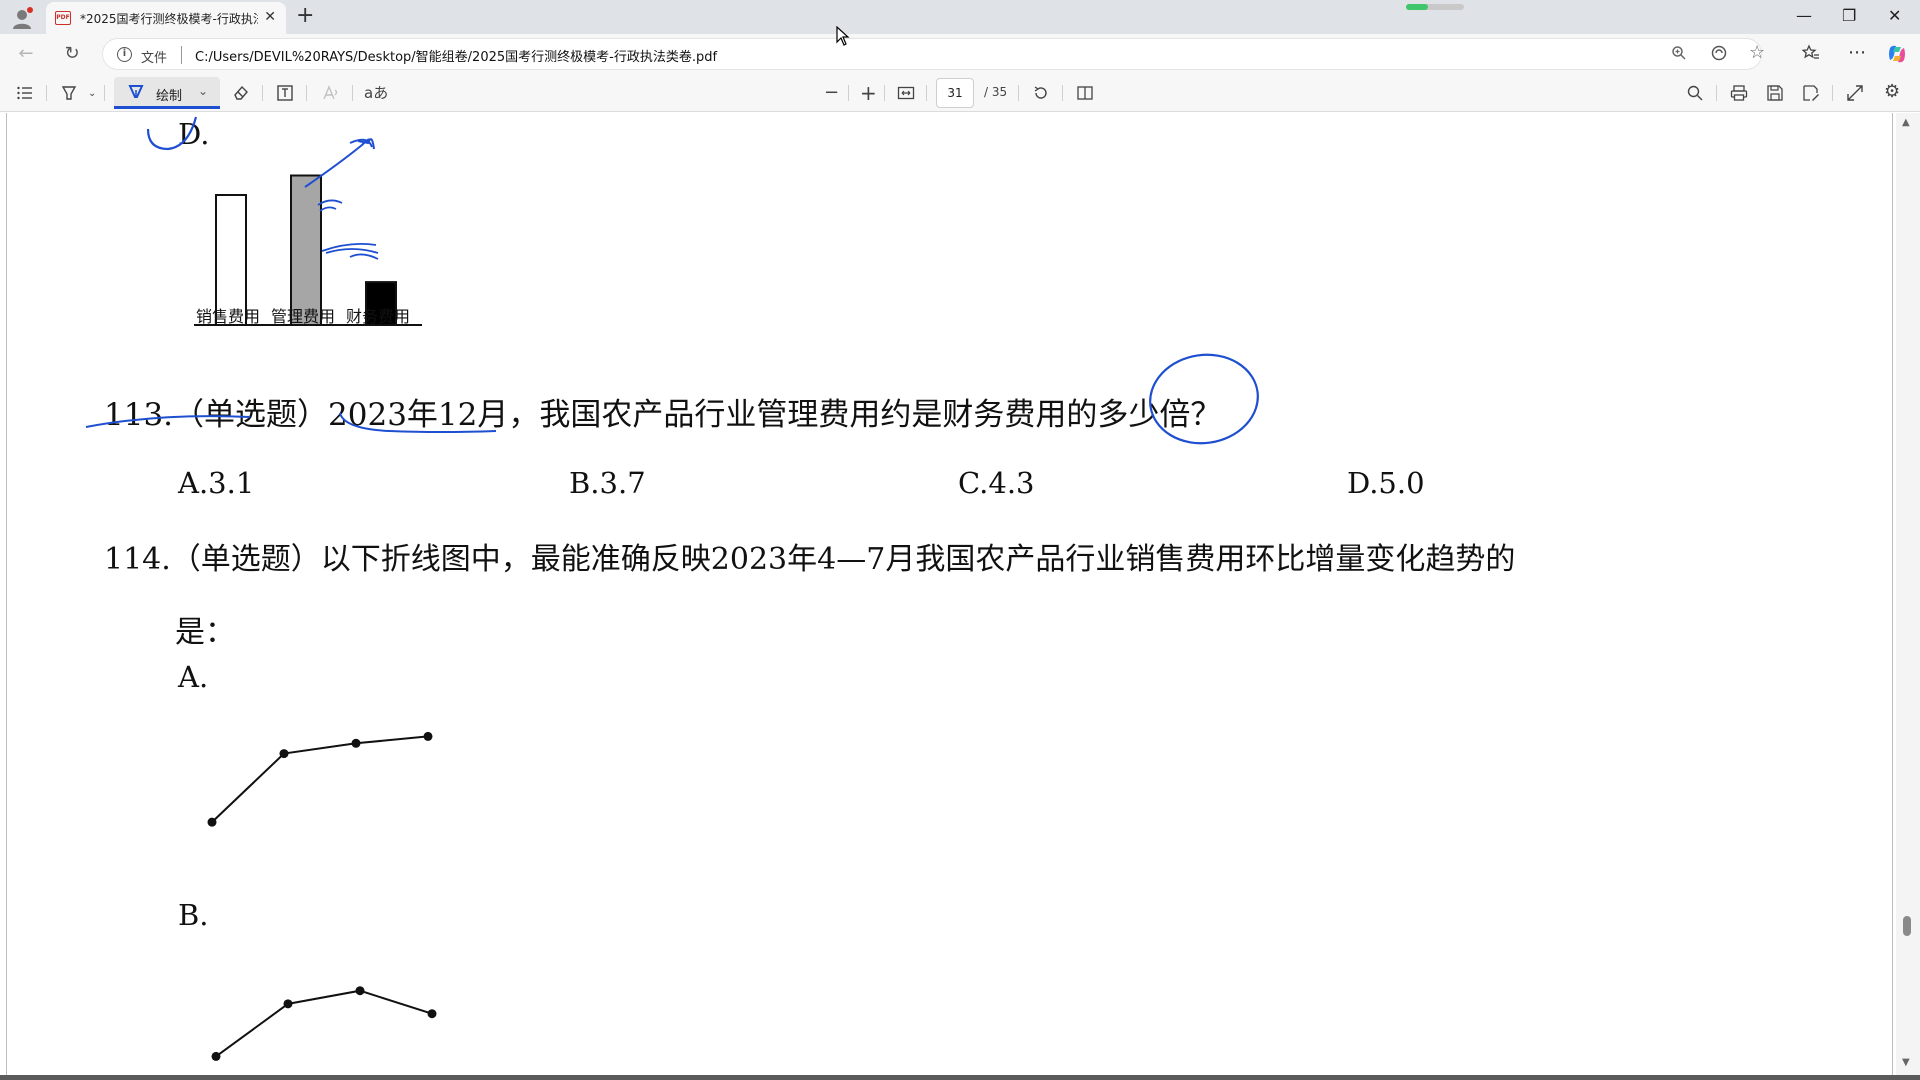 The width and height of the screenshot is (1920, 1080). Describe the element at coordinates (960, 1077) in the screenshot. I see `bottom-edge` at that location.